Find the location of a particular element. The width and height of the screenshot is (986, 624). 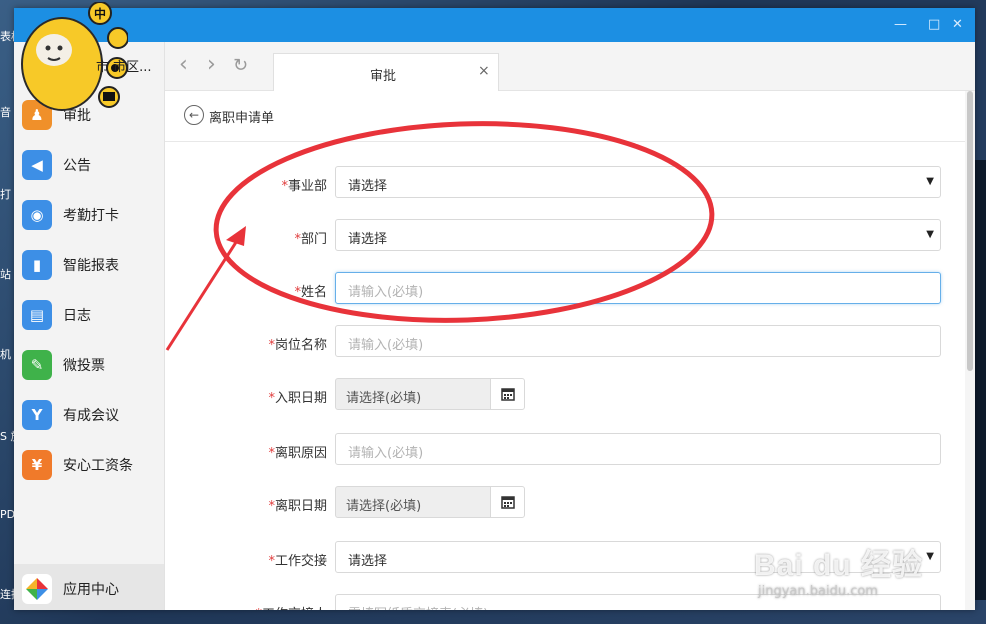

field-label-text: 入职日期 is located at coordinates (300, 398).